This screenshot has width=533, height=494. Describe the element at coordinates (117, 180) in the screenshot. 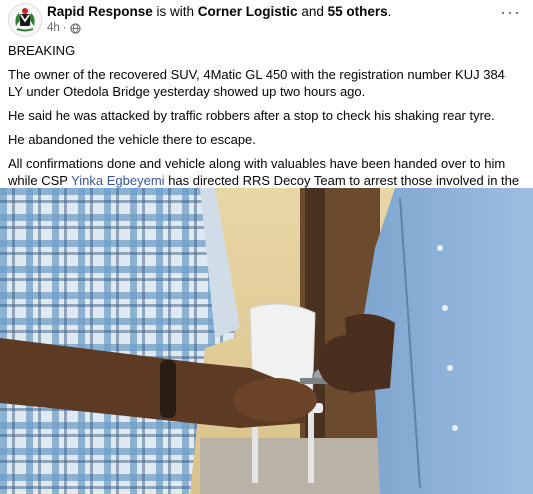

I see `mention-link: Yinka Egbeyemi` at that location.